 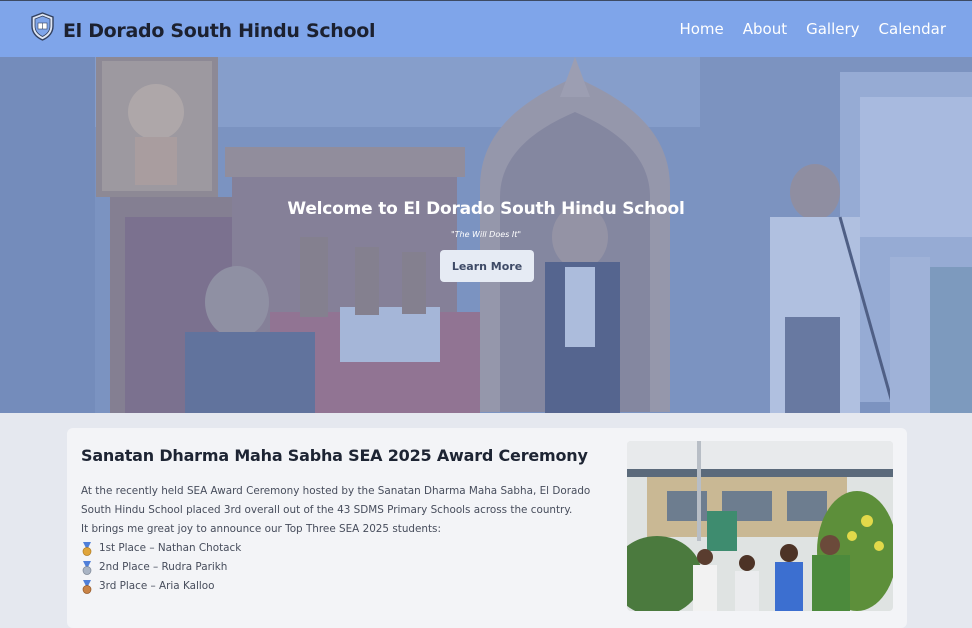 I want to click on site-title: El Dorado South Hindu School, so click(x=219, y=31).